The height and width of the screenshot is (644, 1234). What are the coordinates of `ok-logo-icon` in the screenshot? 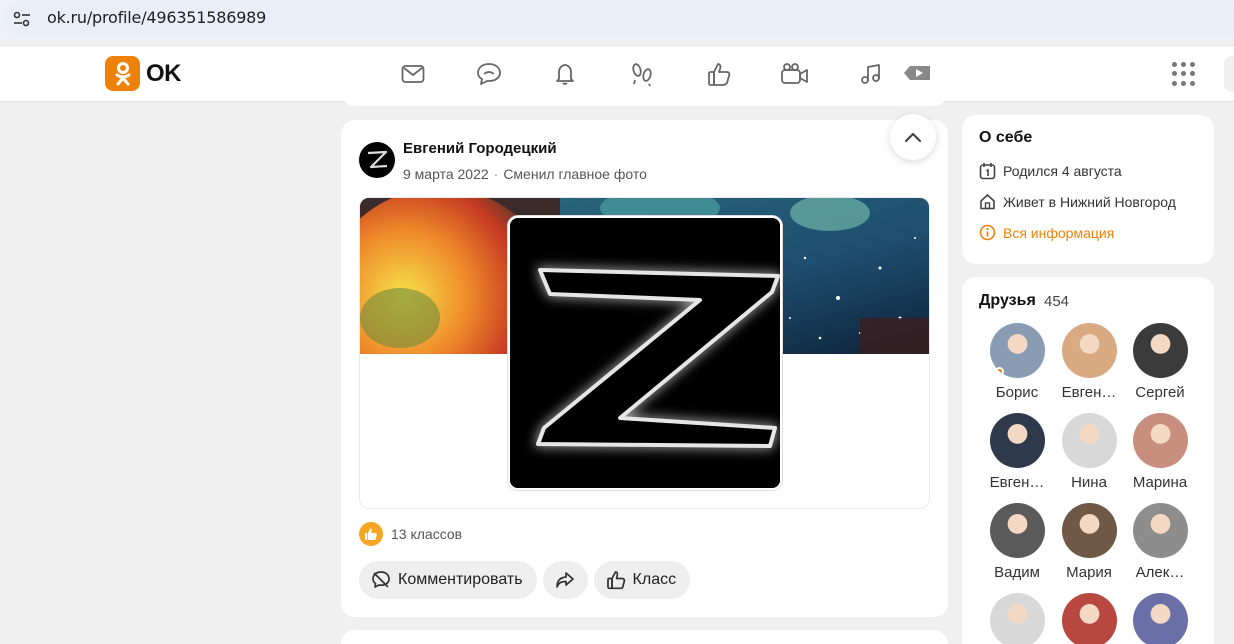 It's located at (122, 73).